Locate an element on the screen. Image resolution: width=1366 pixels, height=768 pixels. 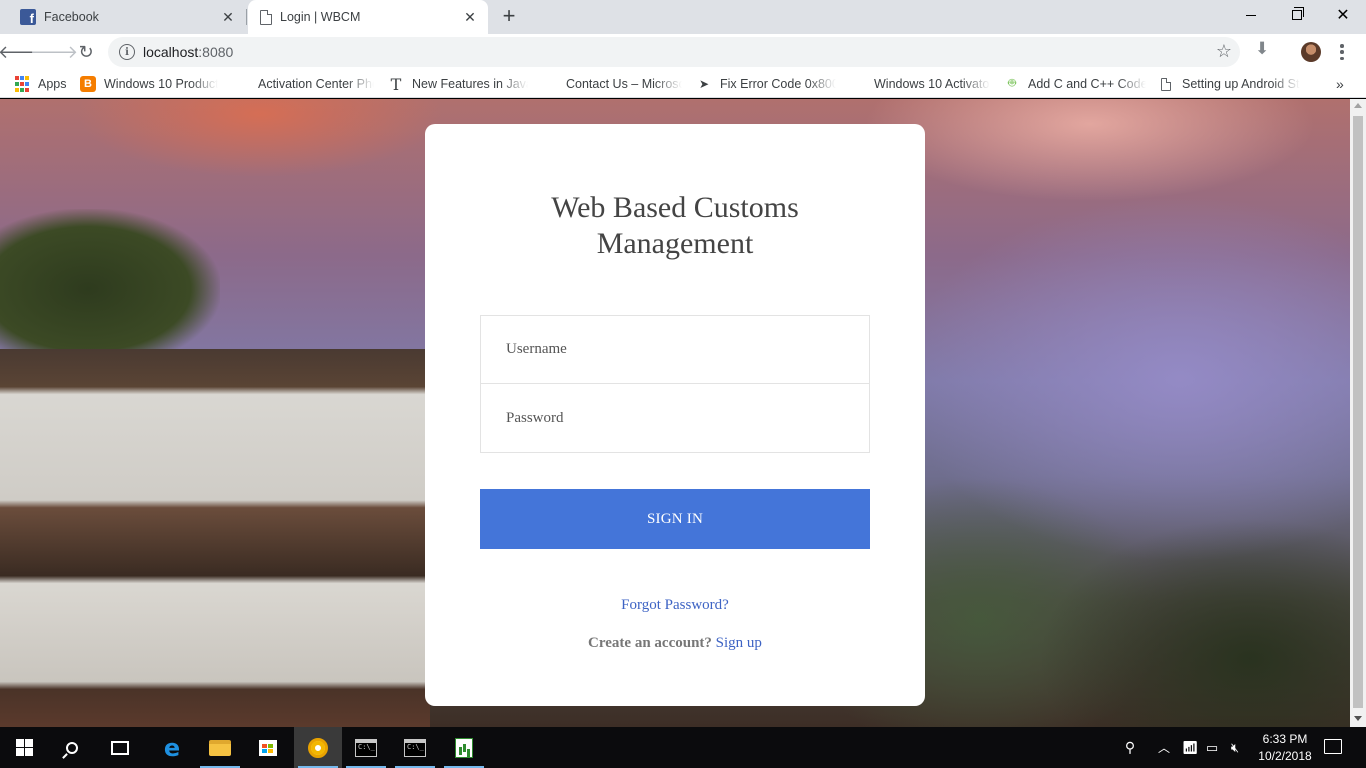
taskbar-cmd-2: C:\_ is located at coordinates (415, 747).